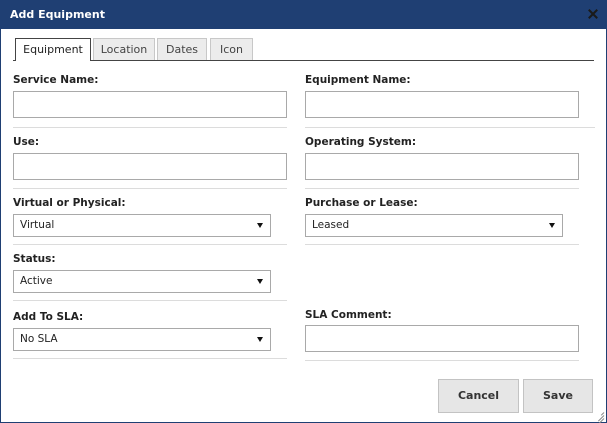 Image resolution: width=607 pixels, height=423 pixels. What do you see at coordinates (231, 49) in the screenshot?
I see `tab-icon: Icon` at bounding box center [231, 49].